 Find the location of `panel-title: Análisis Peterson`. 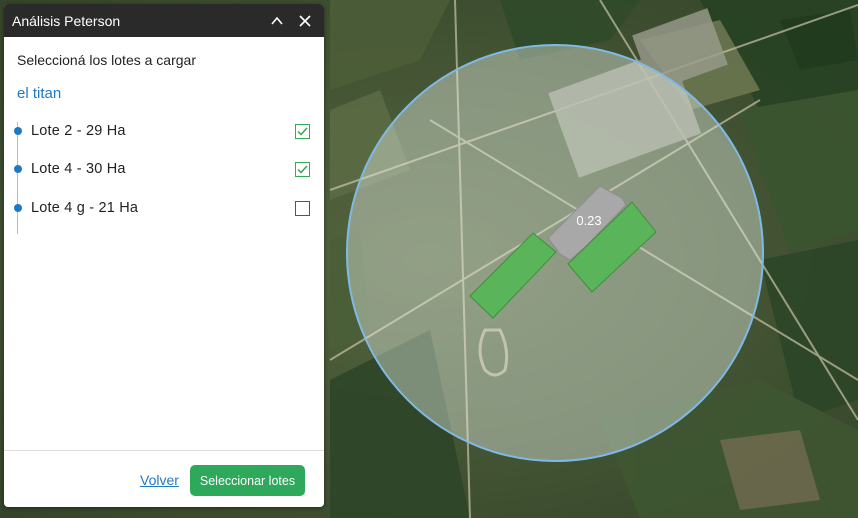

panel-title: Análisis Peterson is located at coordinates (66, 20).